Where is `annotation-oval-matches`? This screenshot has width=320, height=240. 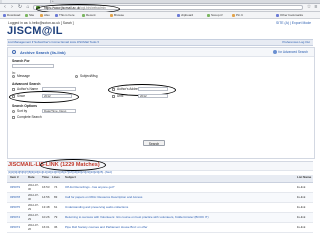 annotation-oval-matches is located at coordinates (73, 165).